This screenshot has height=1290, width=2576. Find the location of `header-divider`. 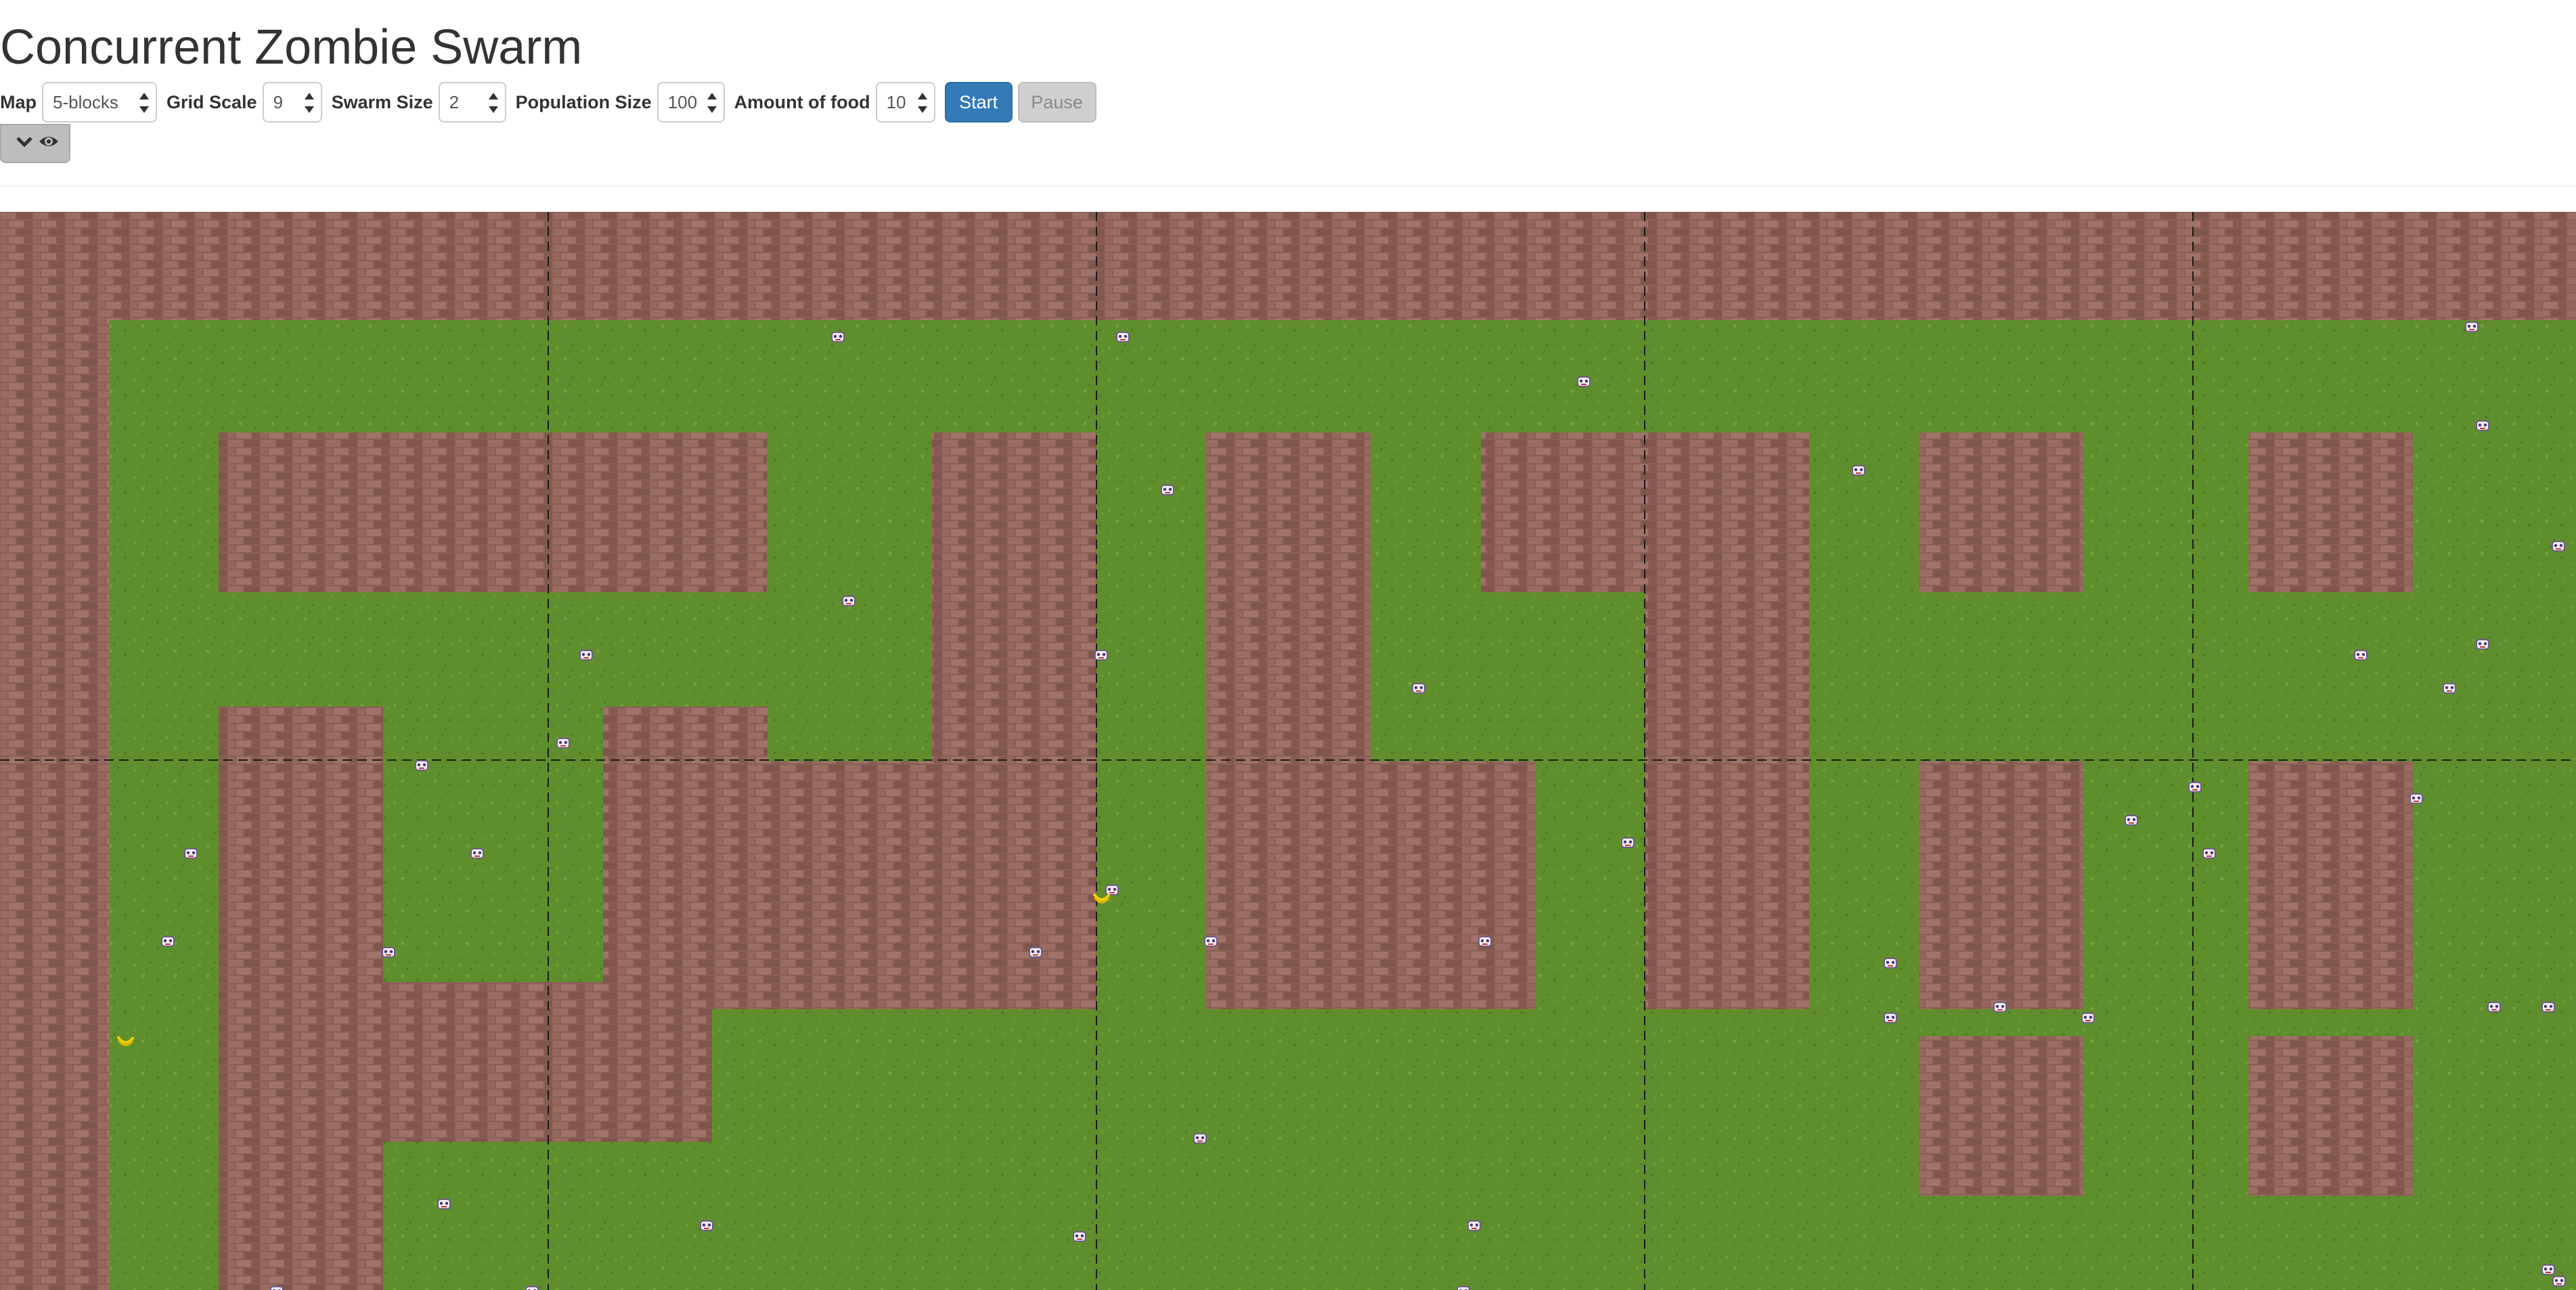

header-divider is located at coordinates (1288, 186).